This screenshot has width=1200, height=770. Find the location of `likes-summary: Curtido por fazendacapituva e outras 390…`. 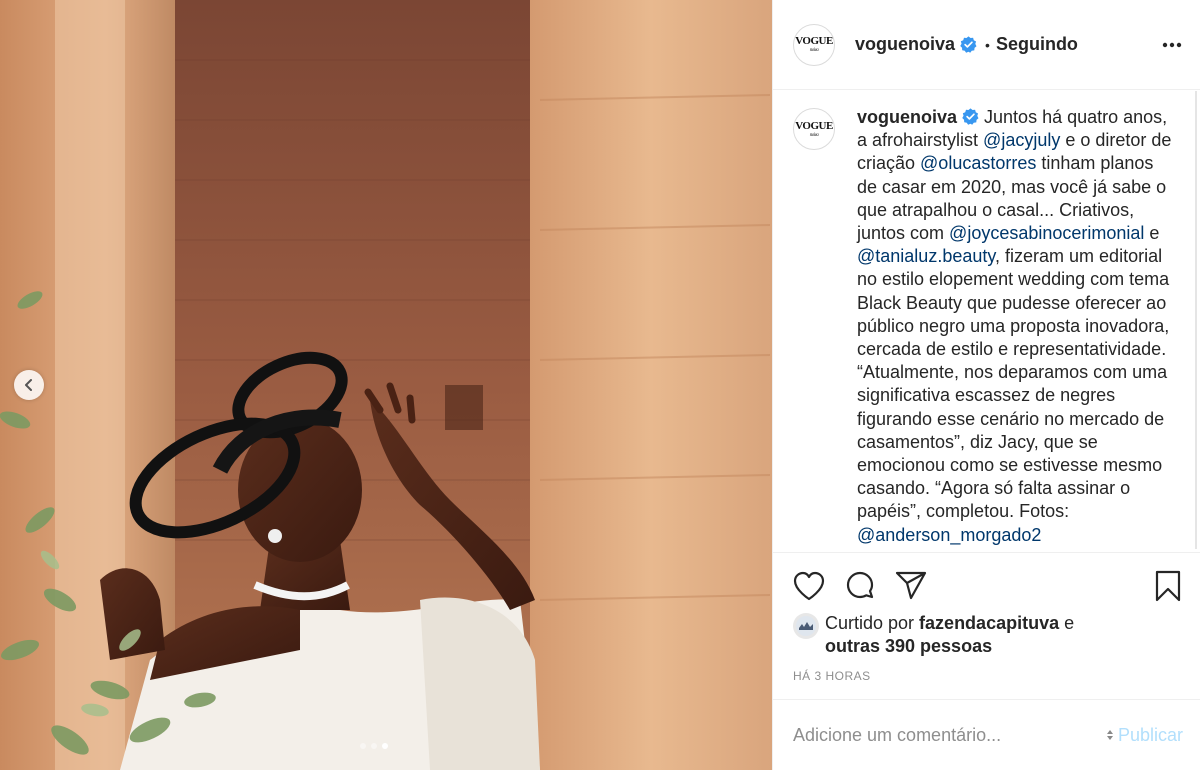

likes-summary: Curtido por fazendacapituva e outras 390… is located at coordinates (986, 635).